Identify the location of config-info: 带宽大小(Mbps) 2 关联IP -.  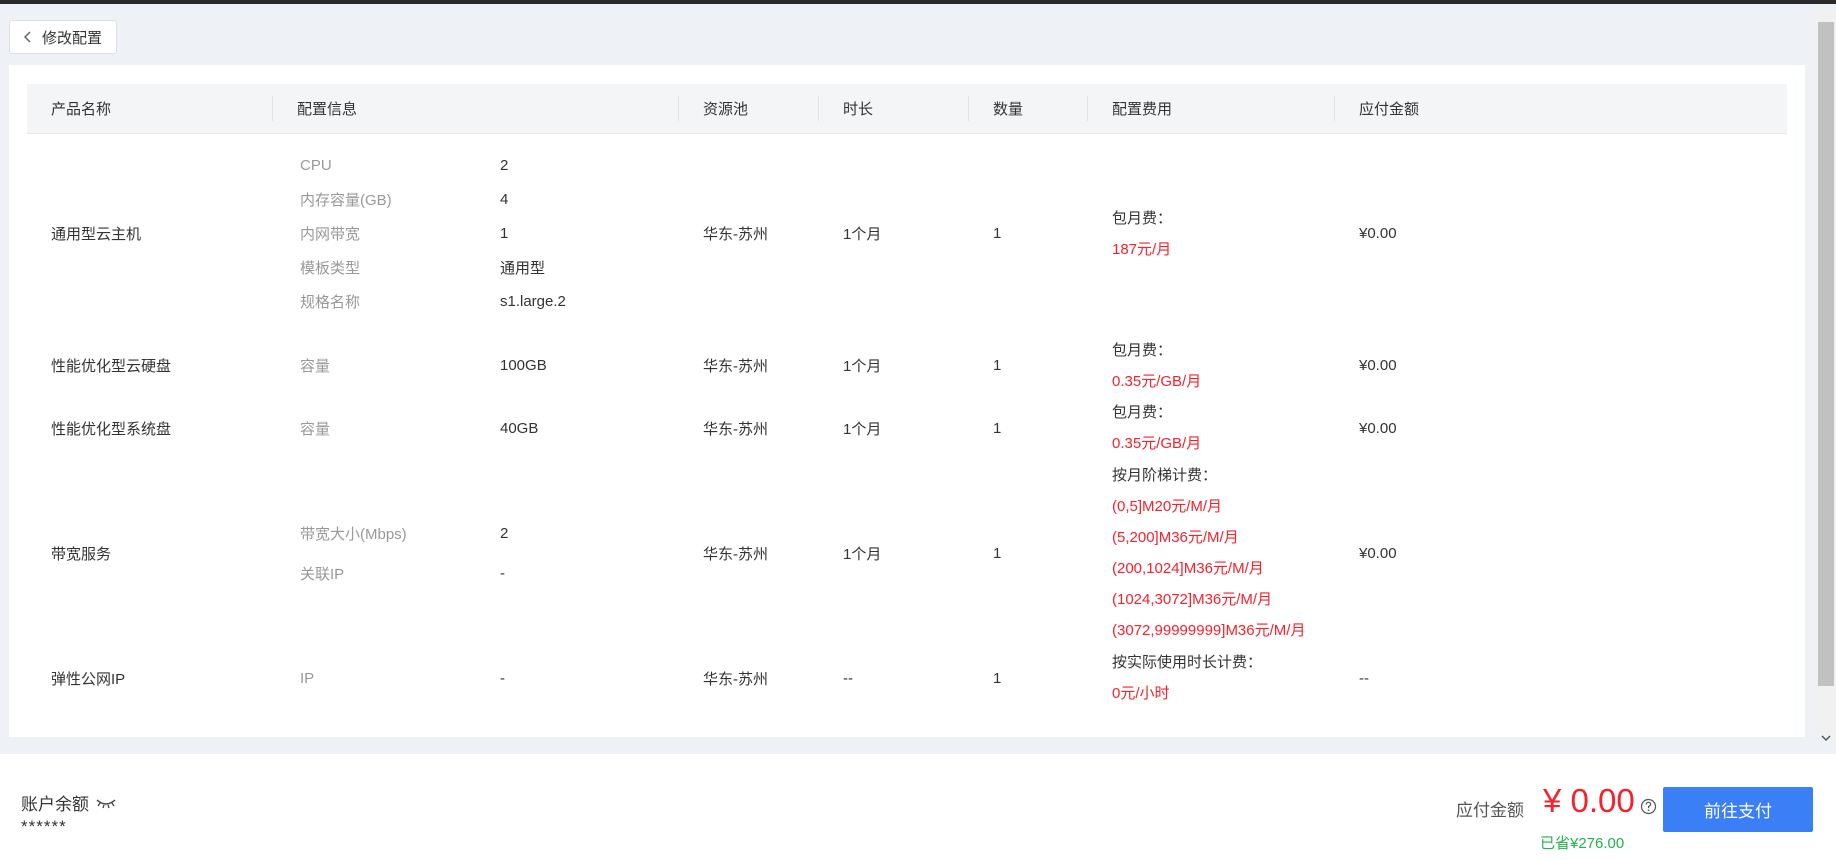
(476, 553).